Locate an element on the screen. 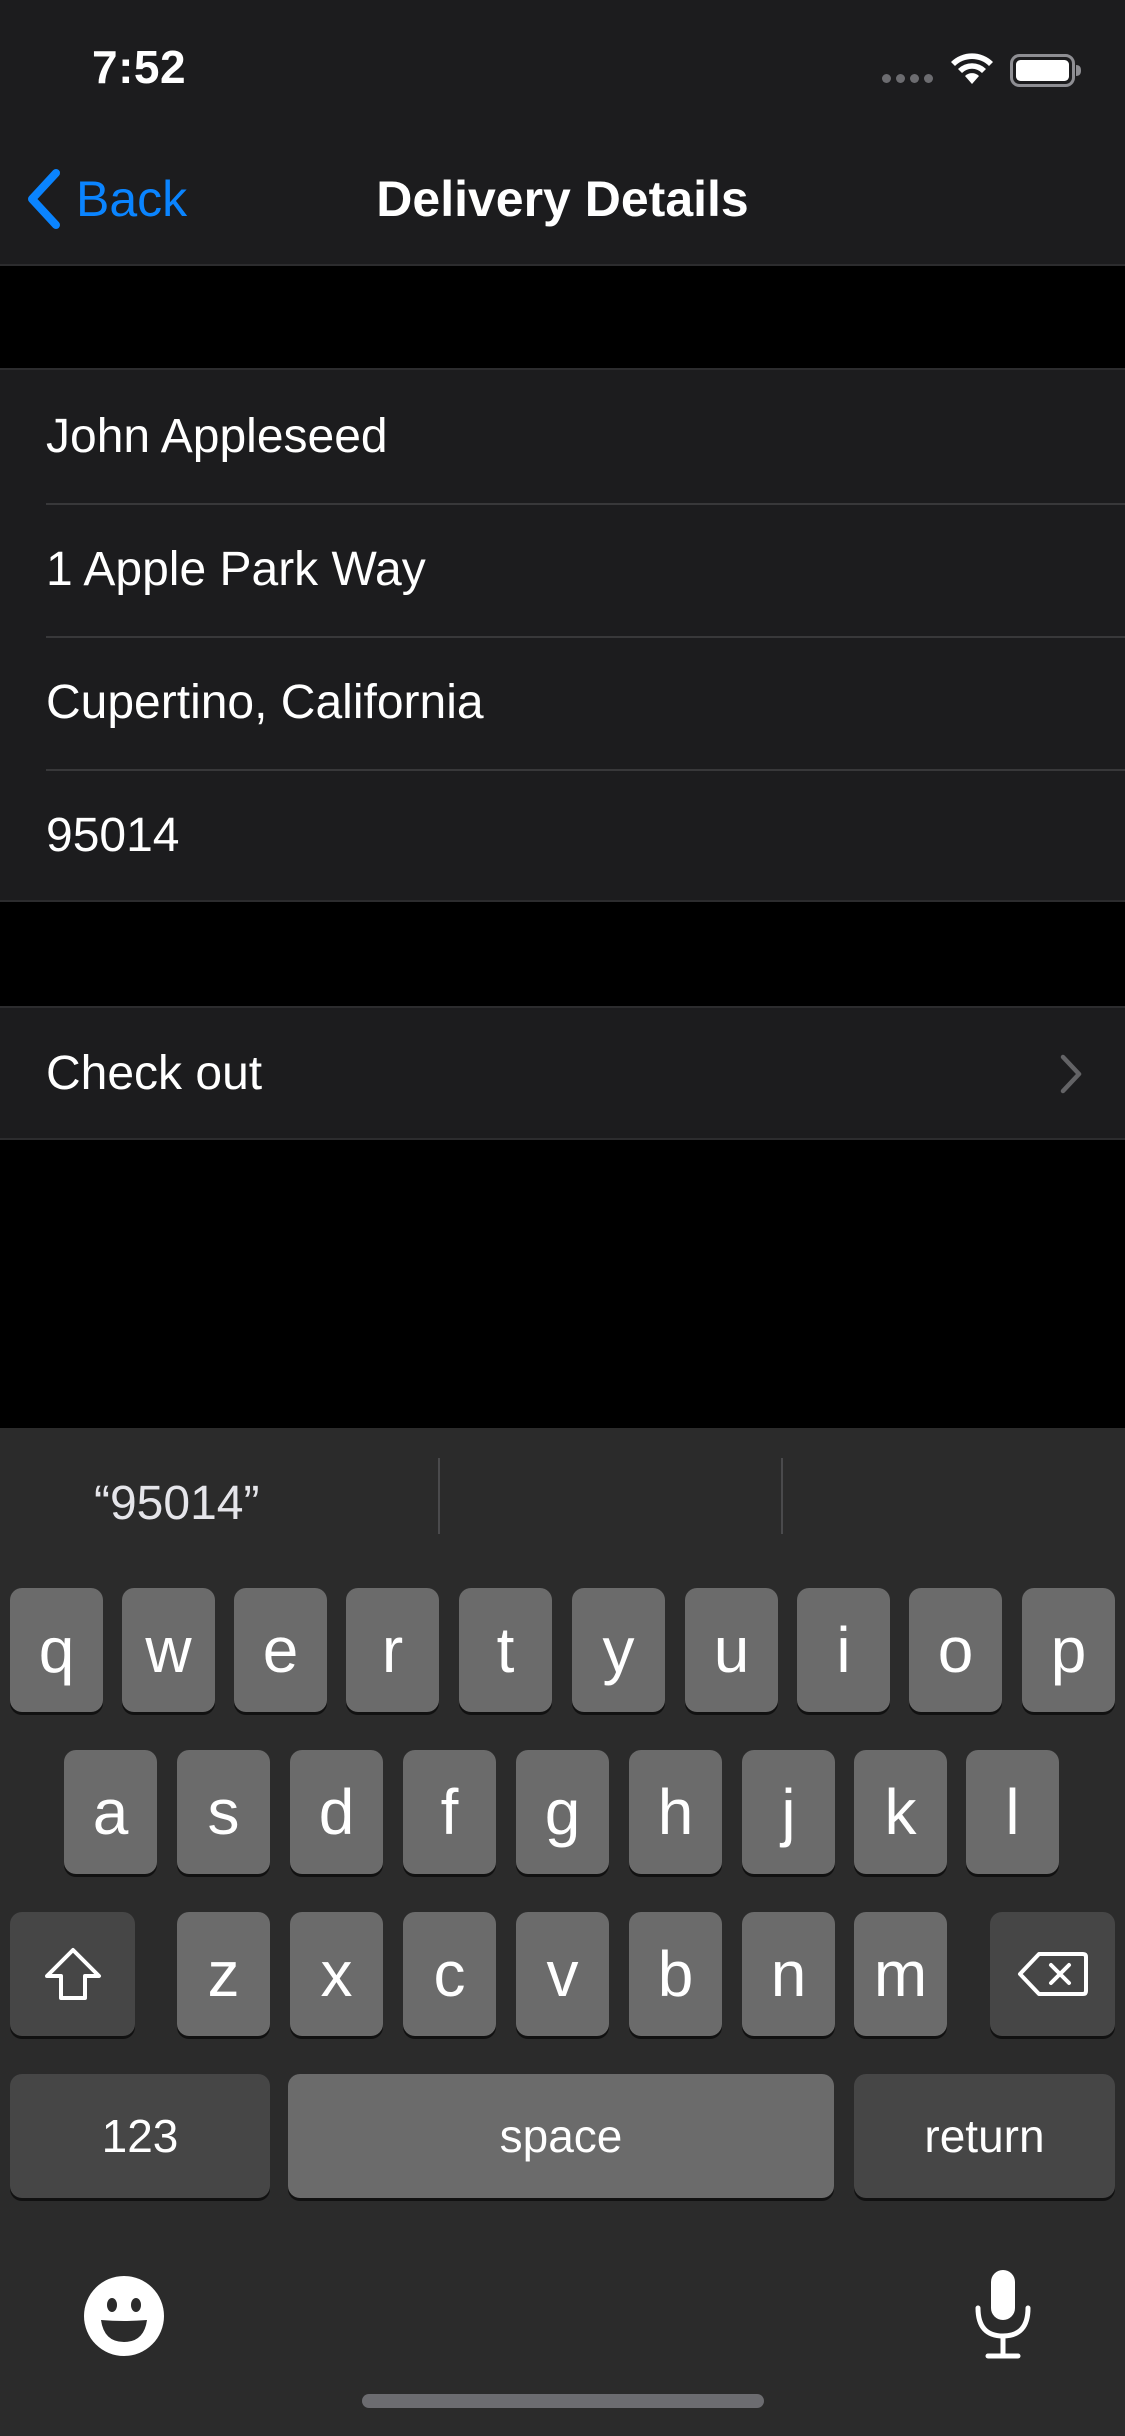 The image size is (1125, 2436). street-field: 1 Apple Park Way is located at coordinates (562, 569).